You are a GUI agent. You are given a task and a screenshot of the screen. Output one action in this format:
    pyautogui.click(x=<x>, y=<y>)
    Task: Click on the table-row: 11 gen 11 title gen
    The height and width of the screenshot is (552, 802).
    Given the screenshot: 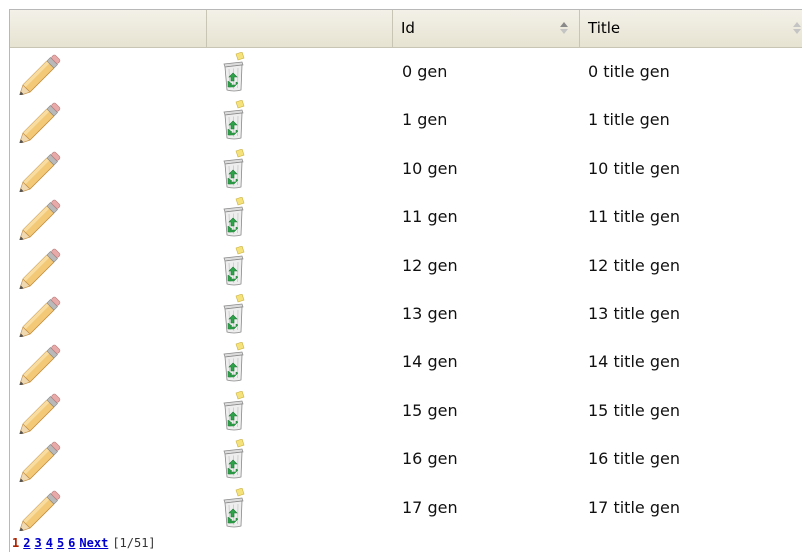 What is the action you would take?
    pyautogui.click(x=406, y=217)
    